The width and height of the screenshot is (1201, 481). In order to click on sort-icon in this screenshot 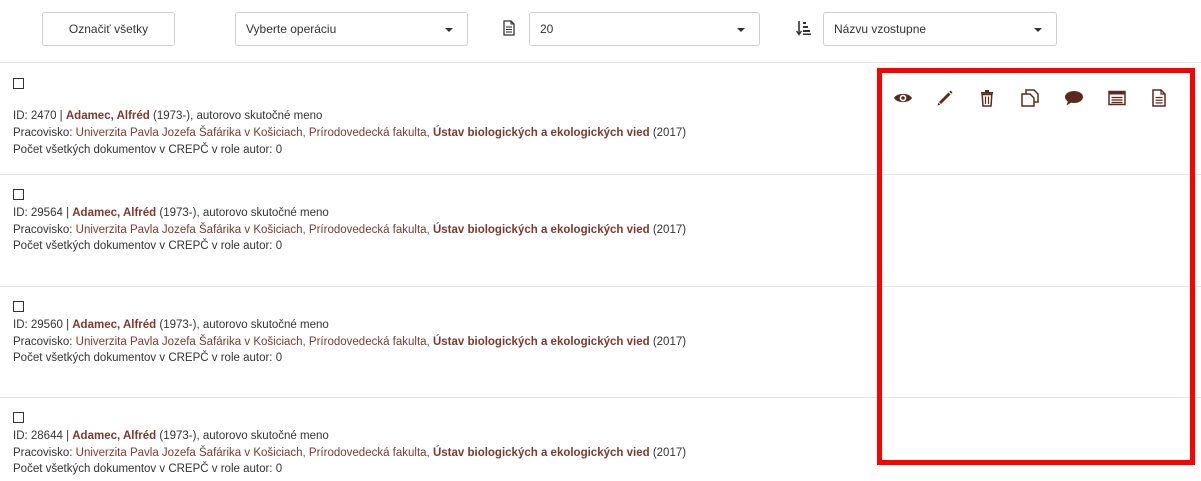, I will do `click(803, 28)`.